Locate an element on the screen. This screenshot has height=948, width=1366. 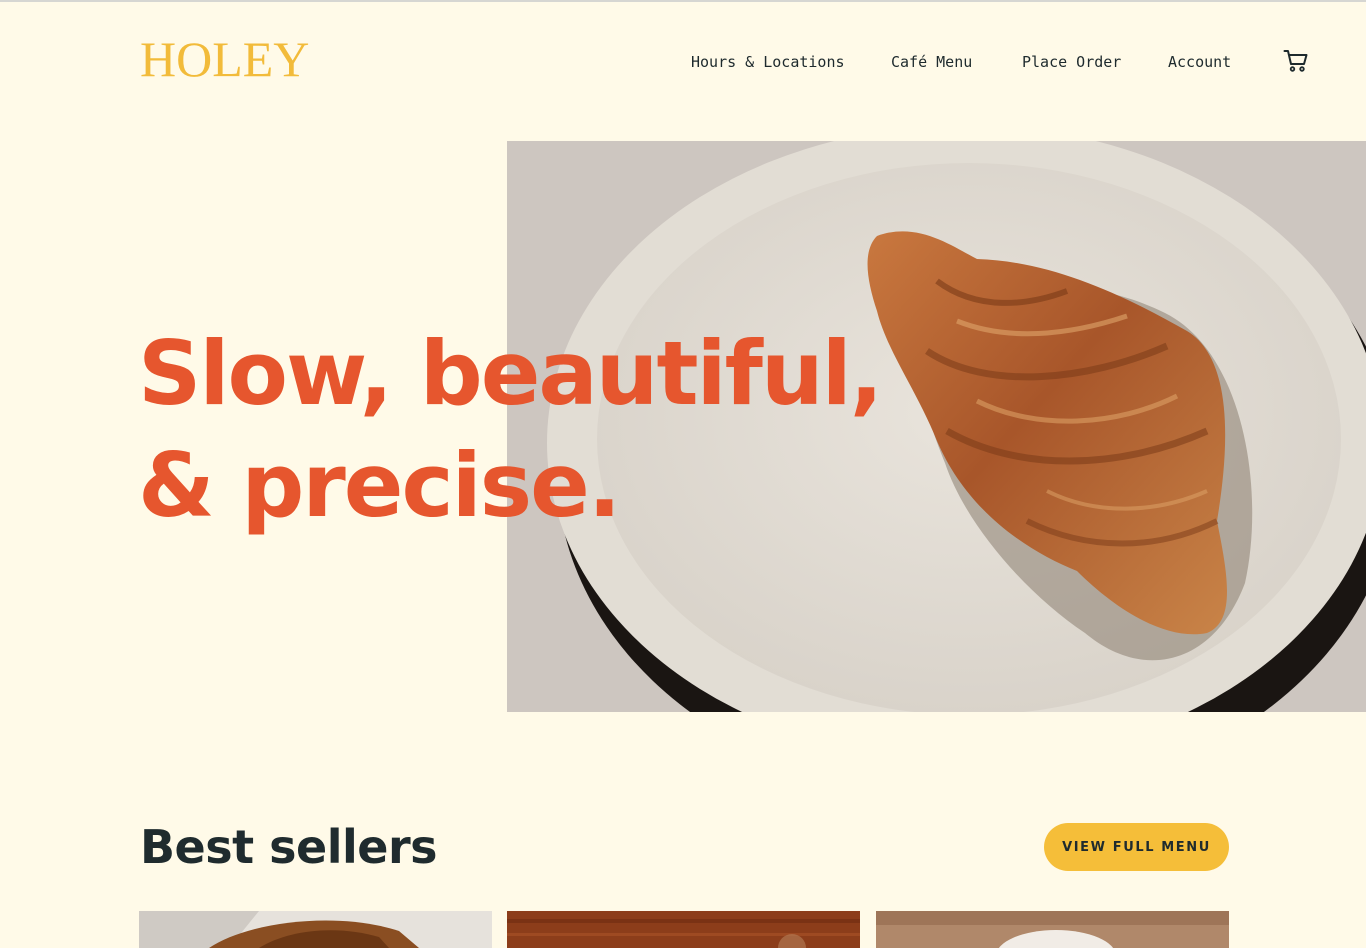
wooden-table-photo is located at coordinates (683, 929).